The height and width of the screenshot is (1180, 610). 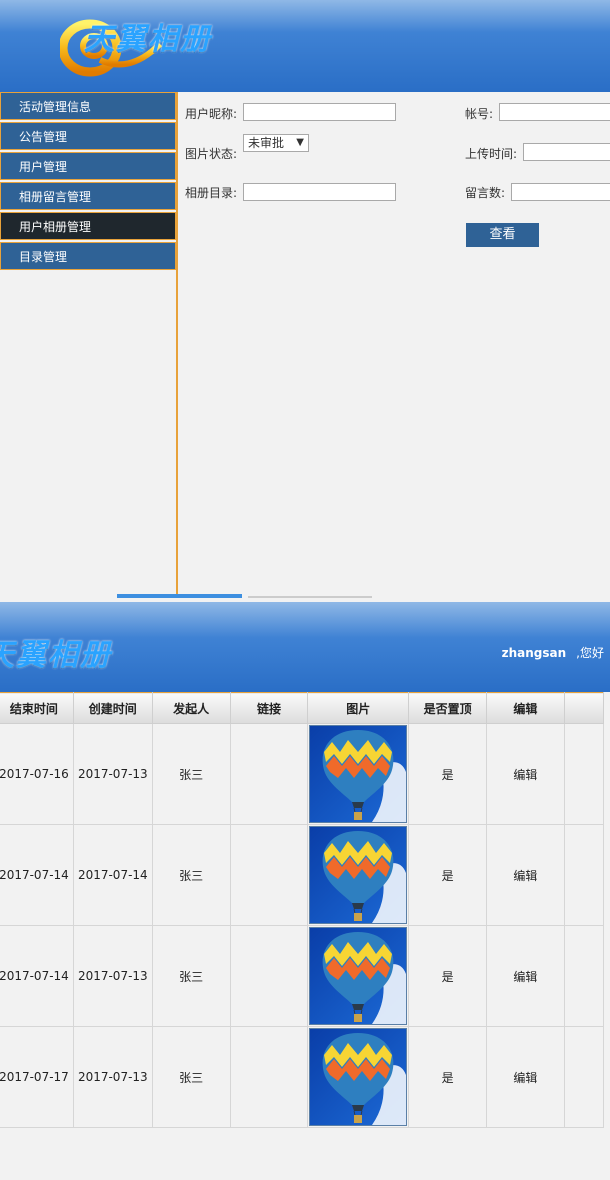 I want to click on user-greeting: zhangsan ,您好, so click(x=553, y=652).